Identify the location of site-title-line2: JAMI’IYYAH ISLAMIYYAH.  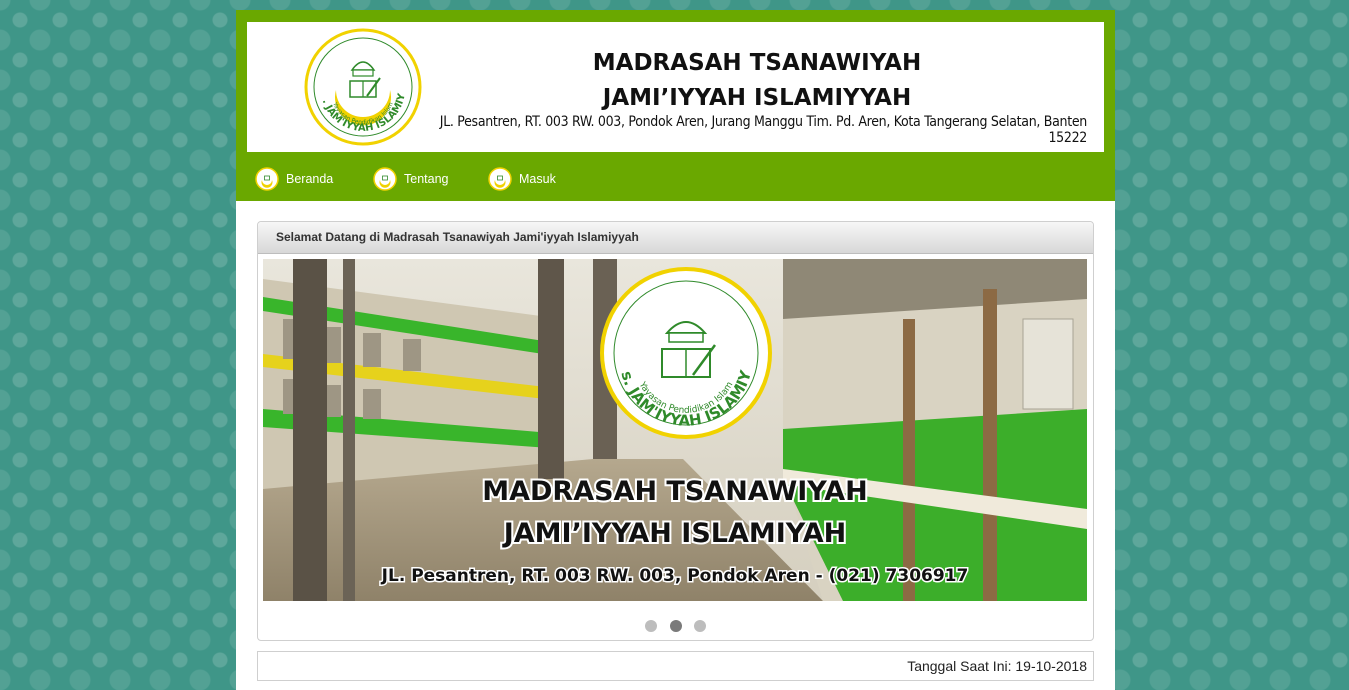
(757, 98).